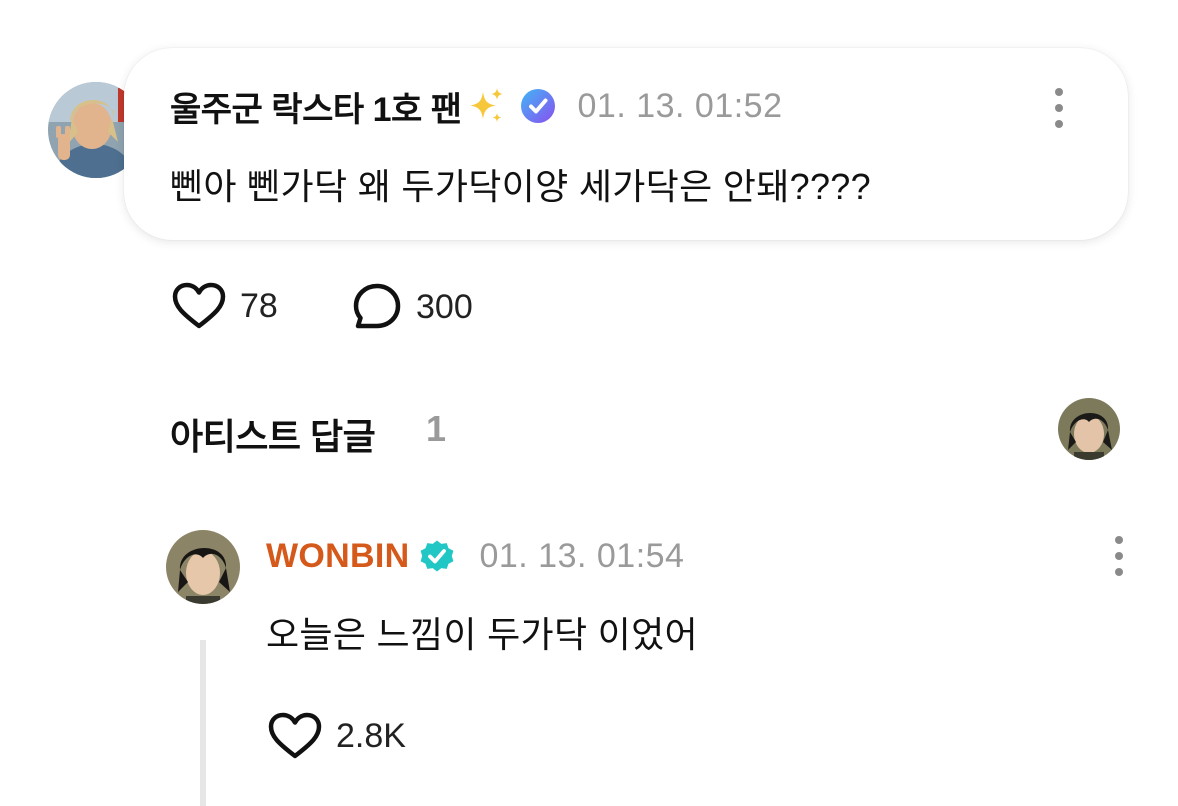 This screenshot has width=1178, height=806. I want to click on reply-text: 오늘은 느낌이 두가닥 이었어, so click(482, 634).